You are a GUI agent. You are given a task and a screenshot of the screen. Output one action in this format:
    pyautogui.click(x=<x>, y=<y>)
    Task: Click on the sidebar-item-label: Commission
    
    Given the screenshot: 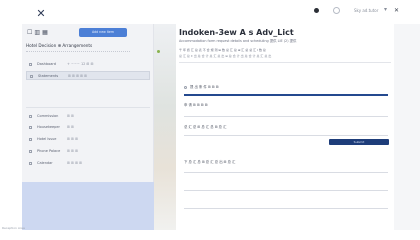 What is the action you would take?
    pyautogui.click(x=48, y=116)
    